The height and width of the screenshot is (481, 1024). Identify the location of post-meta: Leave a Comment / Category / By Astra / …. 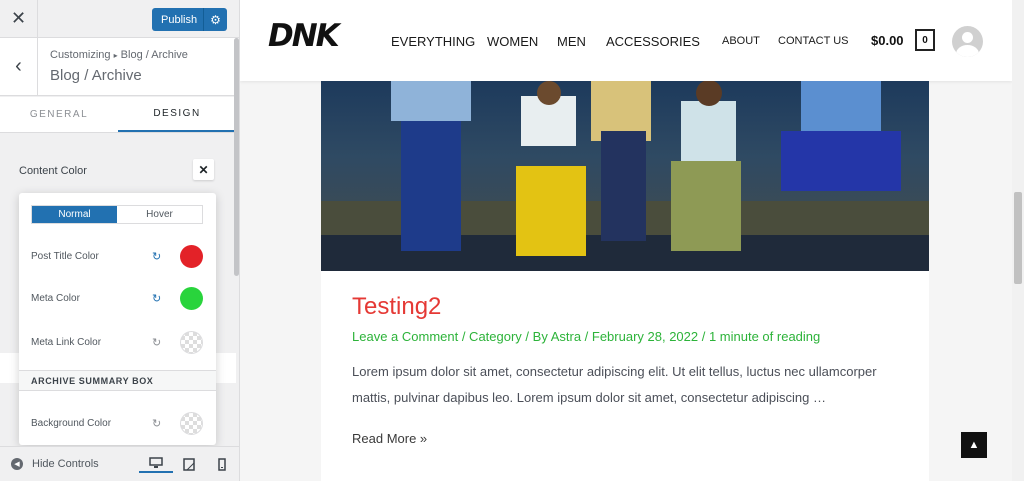
(586, 336).